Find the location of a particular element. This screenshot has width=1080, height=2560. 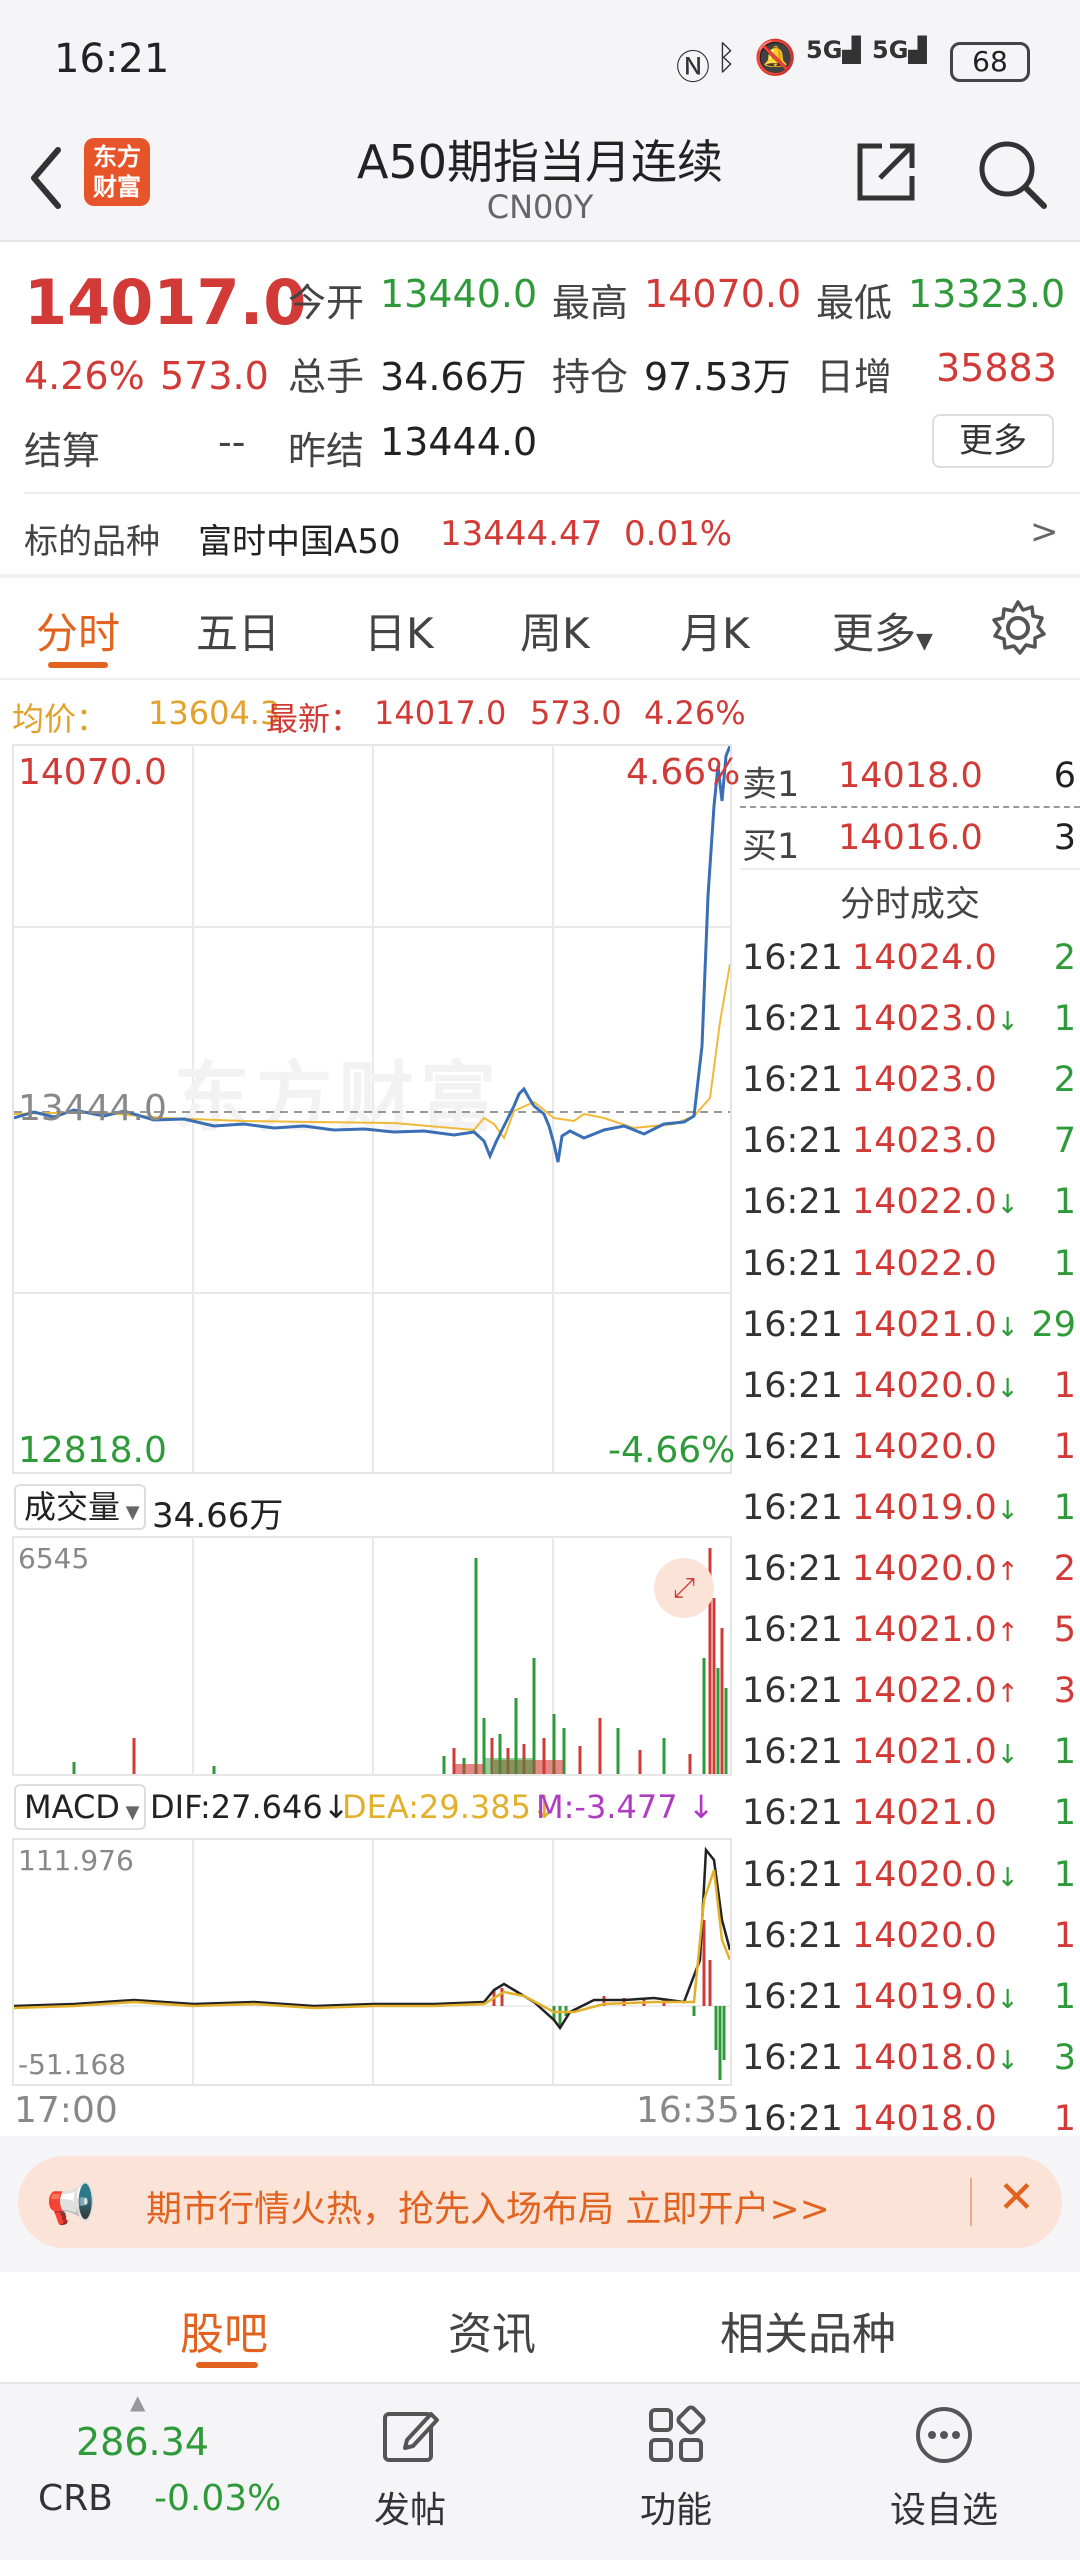

tab-forum: 股吧 is located at coordinates (224, 2330).